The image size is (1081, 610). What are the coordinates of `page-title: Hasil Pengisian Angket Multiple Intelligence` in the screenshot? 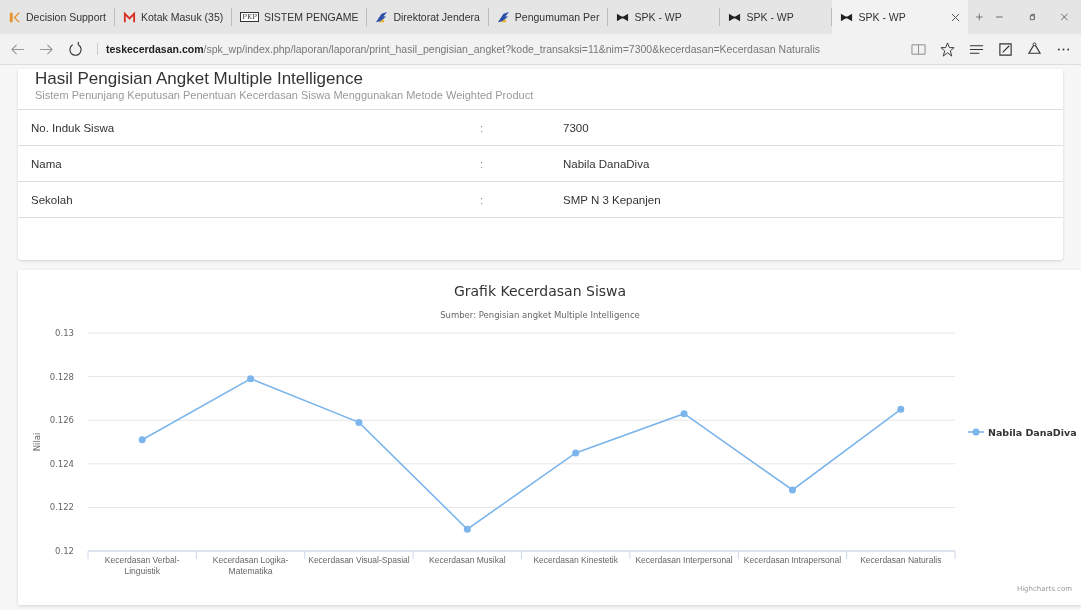 It's located at (199, 79).